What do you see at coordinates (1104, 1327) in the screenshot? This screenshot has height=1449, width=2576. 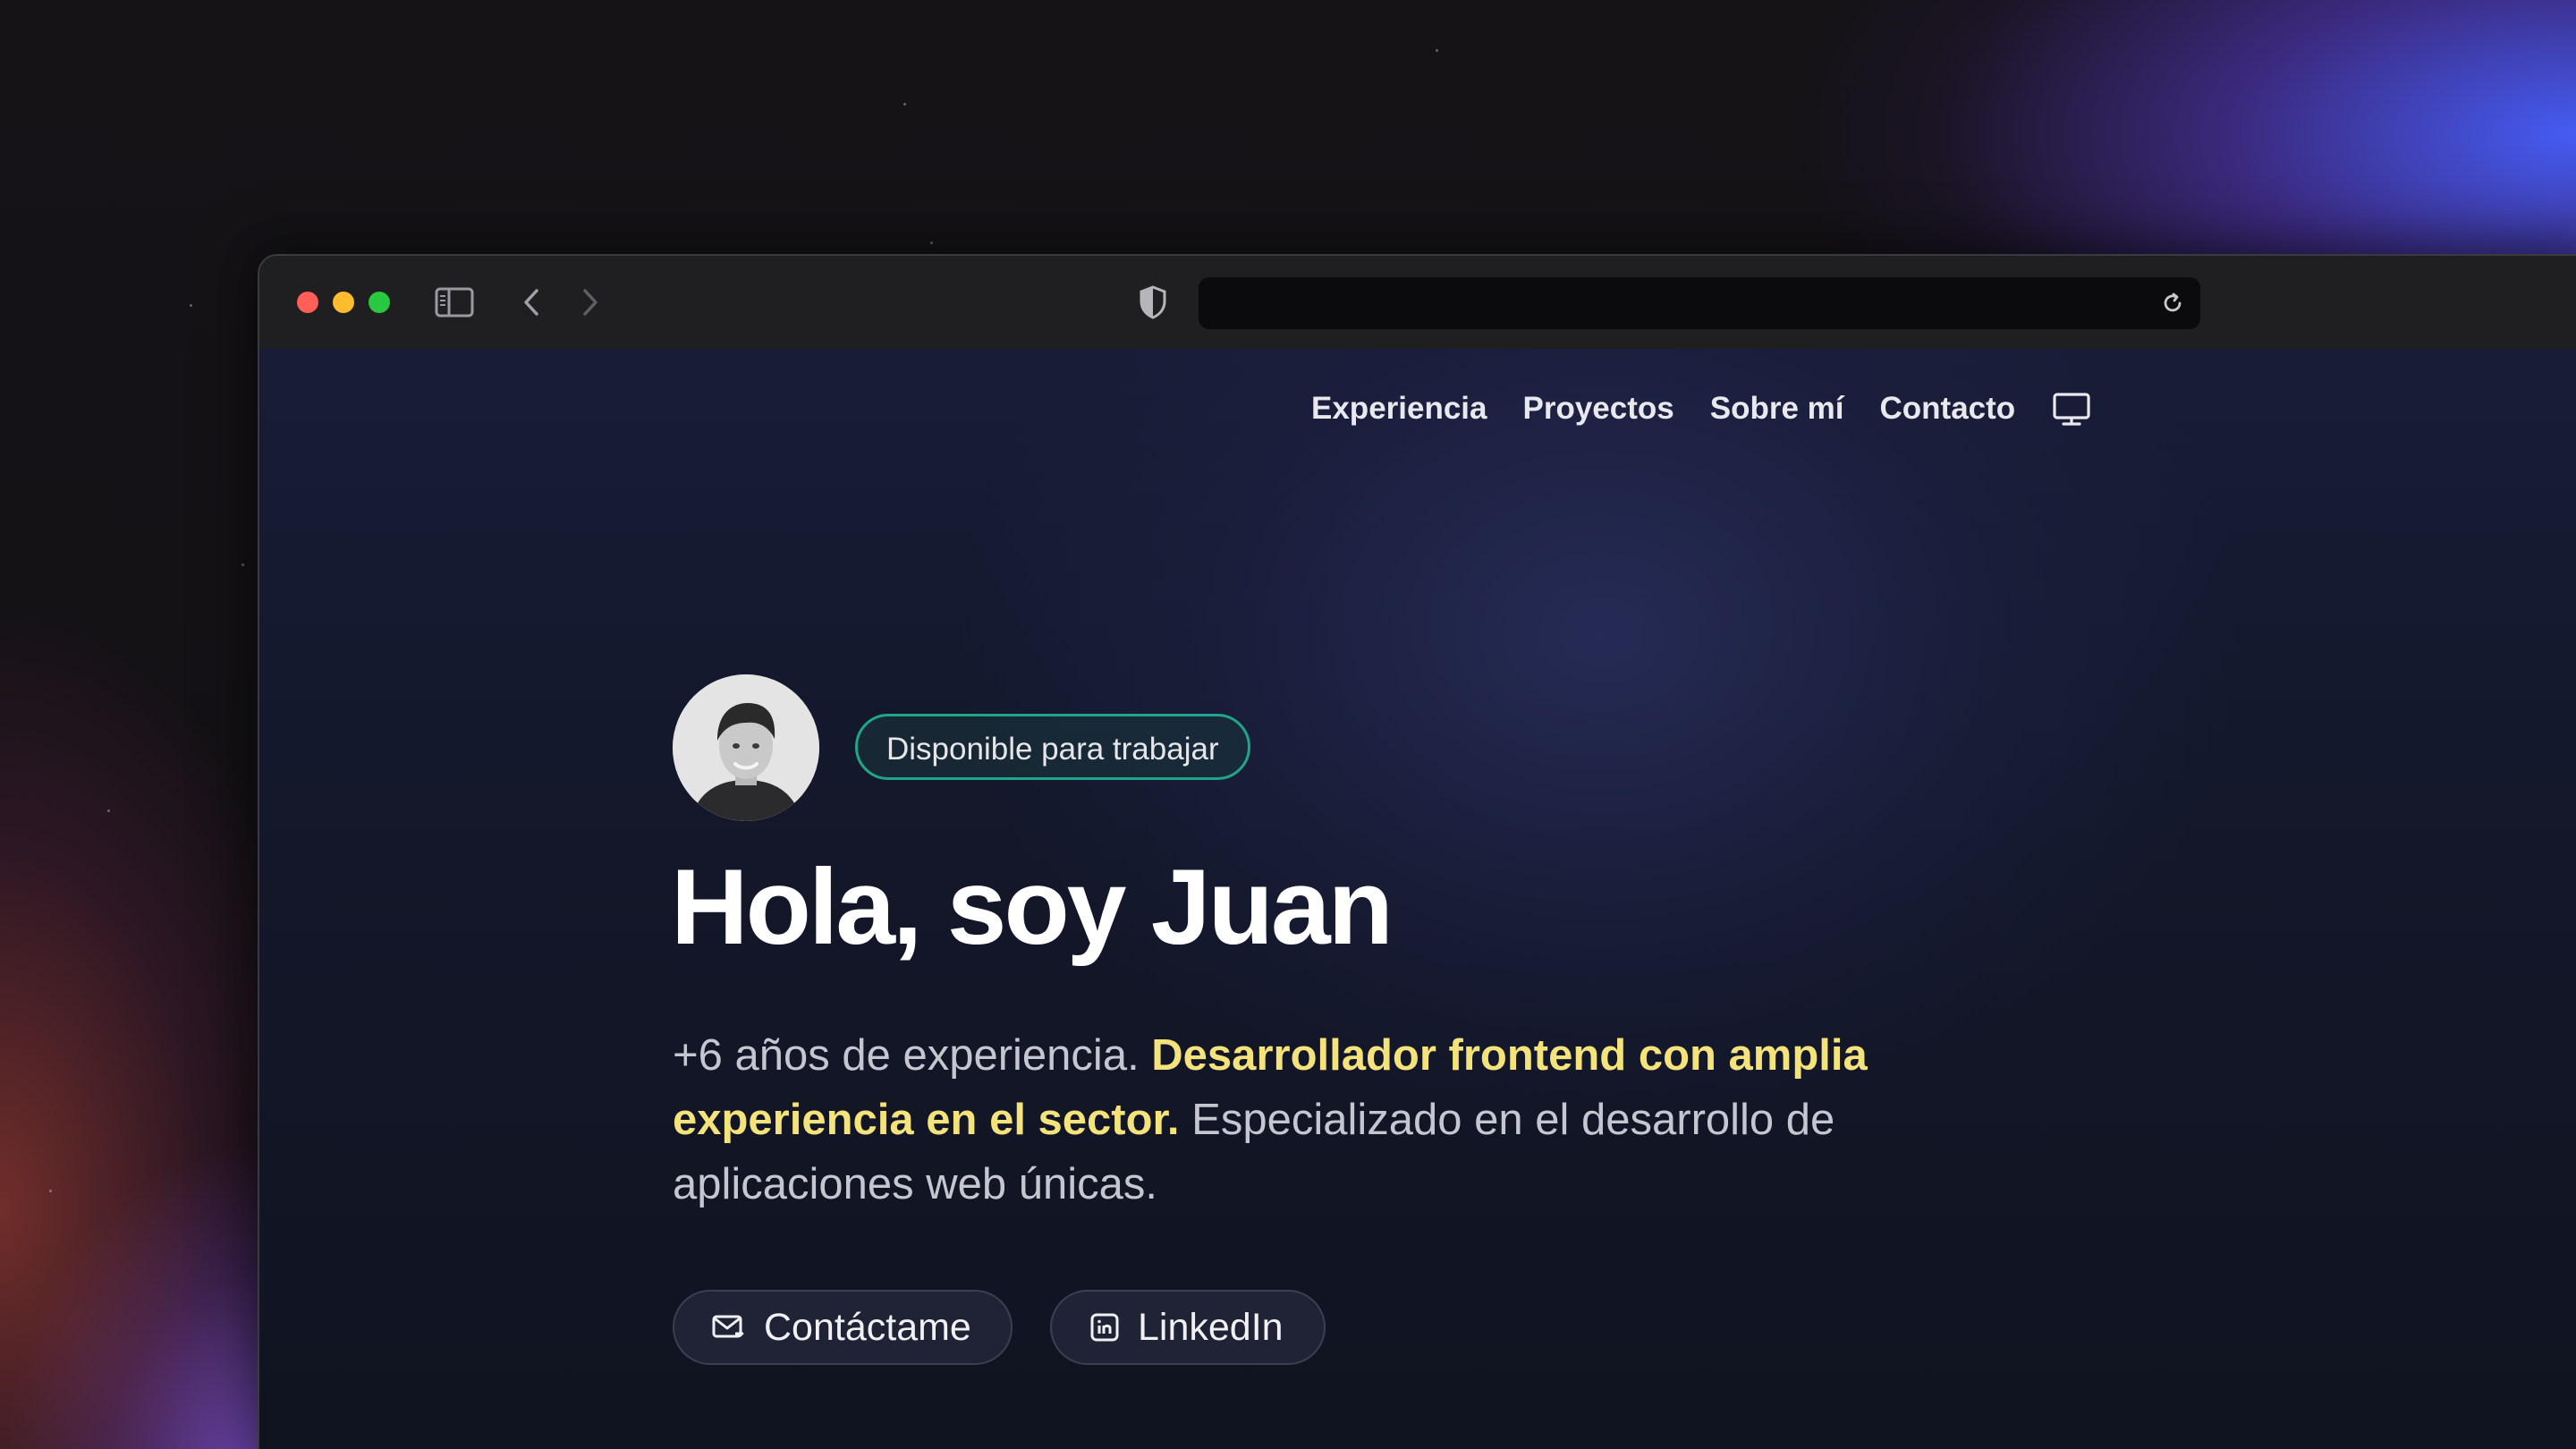 I see `linkedin-icon` at bounding box center [1104, 1327].